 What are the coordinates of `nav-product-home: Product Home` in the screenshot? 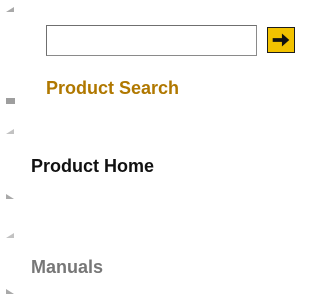 It's located at (92, 166).